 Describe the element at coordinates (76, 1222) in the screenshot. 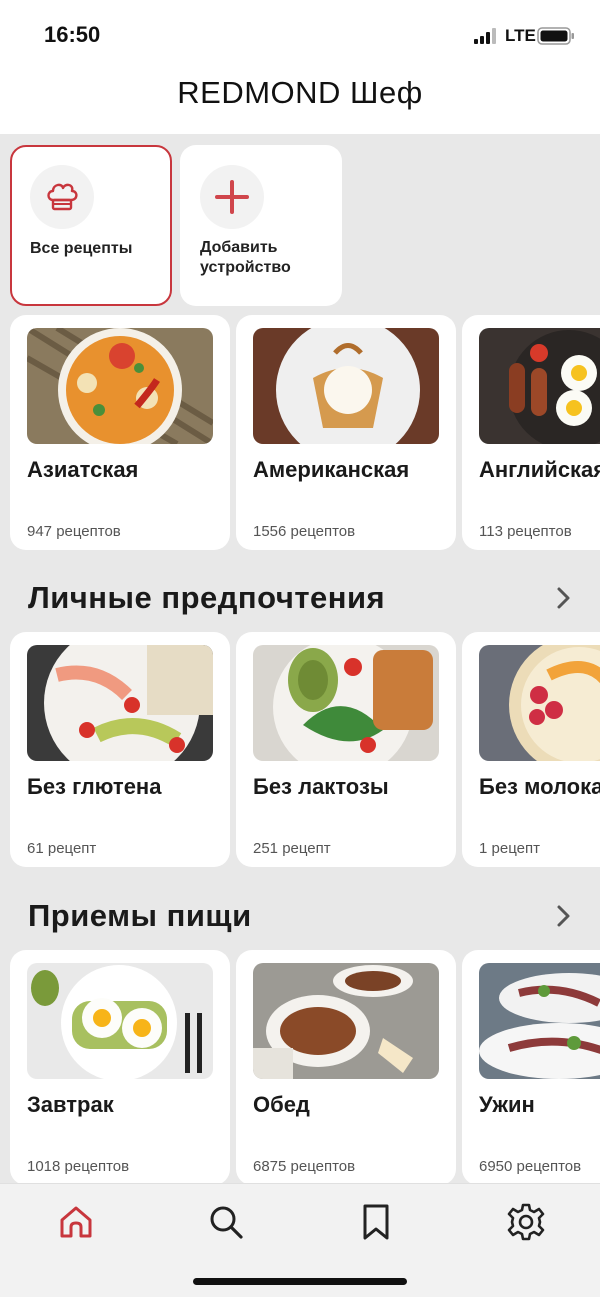

I see `home-icon` at that location.